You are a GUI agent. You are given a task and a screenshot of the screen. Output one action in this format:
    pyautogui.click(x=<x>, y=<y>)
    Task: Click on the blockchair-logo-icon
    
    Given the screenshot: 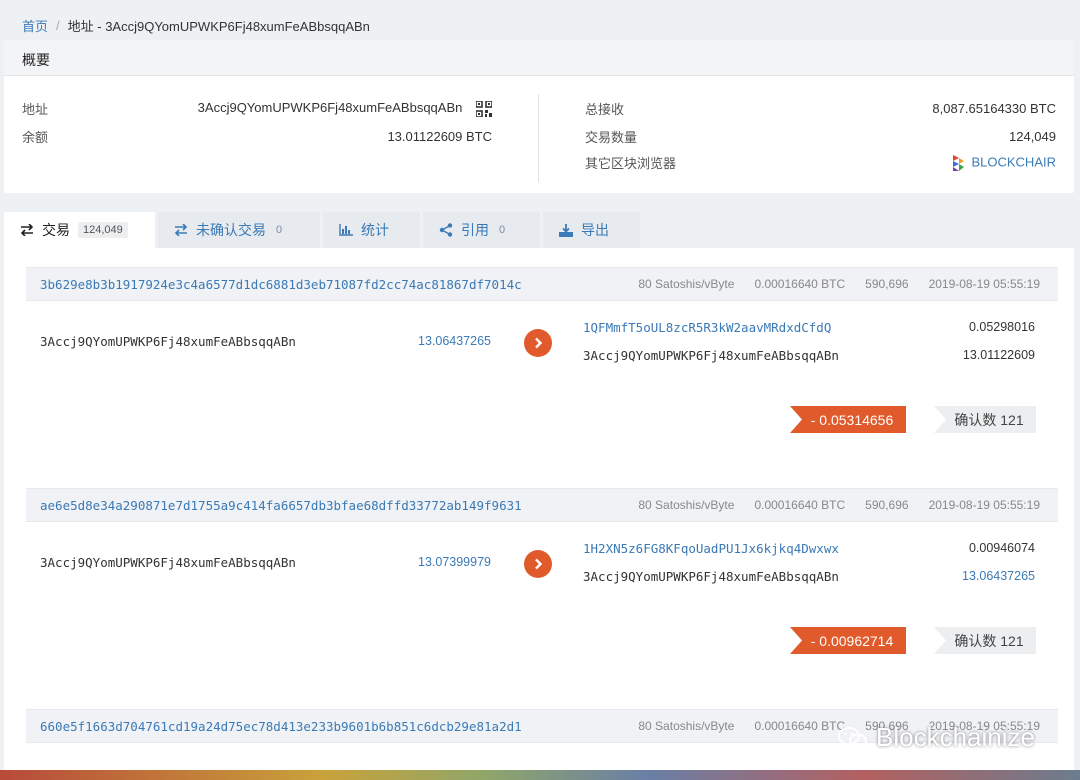 What is the action you would take?
    pyautogui.click(x=958, y=163)
    